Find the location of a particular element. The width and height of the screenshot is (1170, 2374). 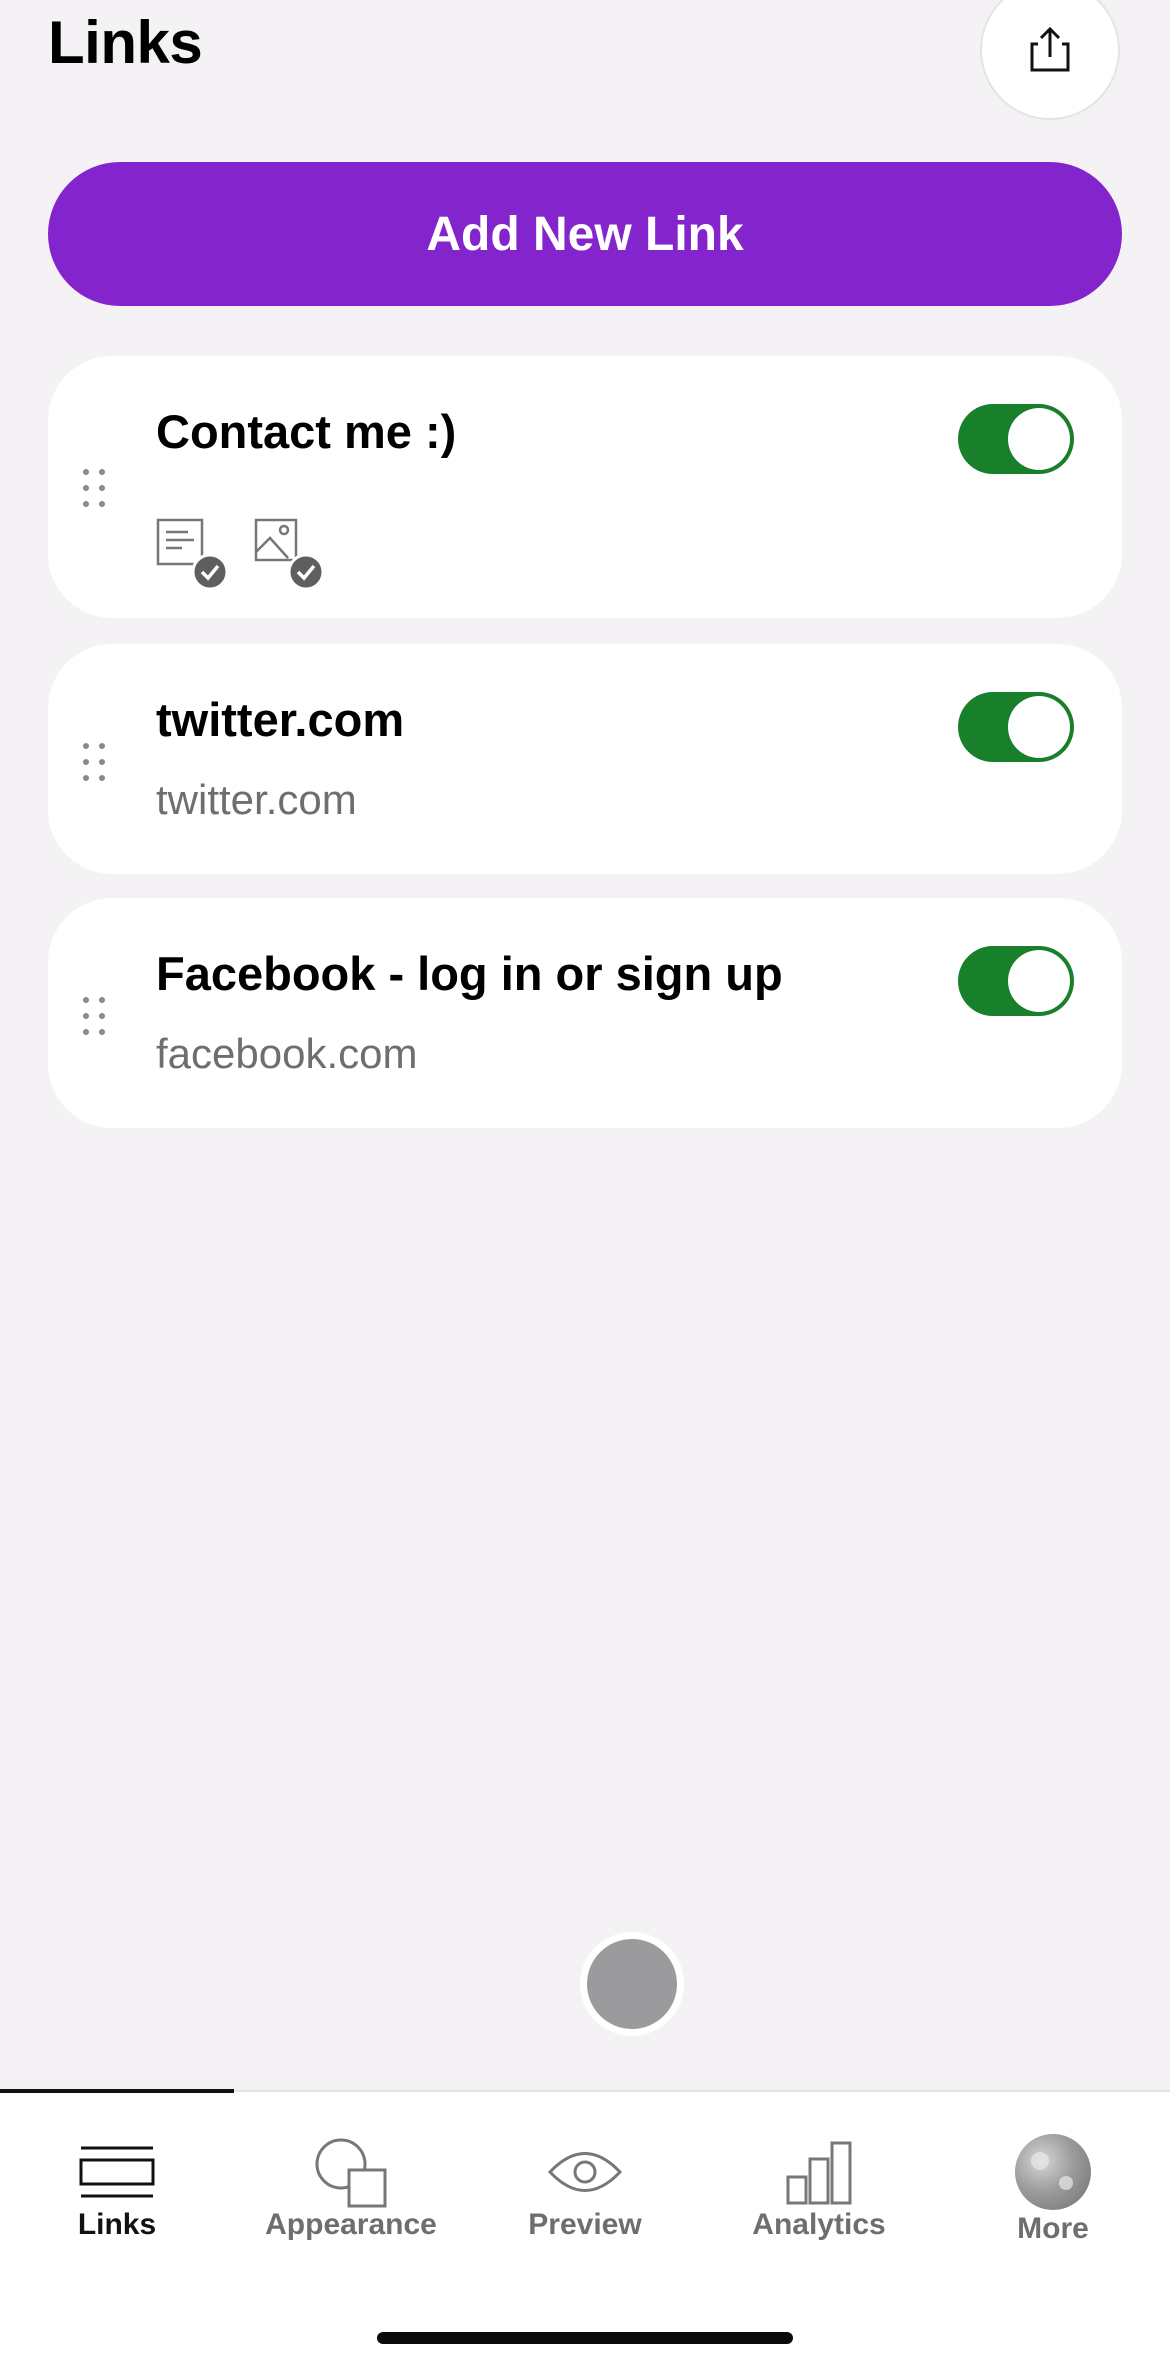

tab-label: More is located at coordinates (1053, 2228).